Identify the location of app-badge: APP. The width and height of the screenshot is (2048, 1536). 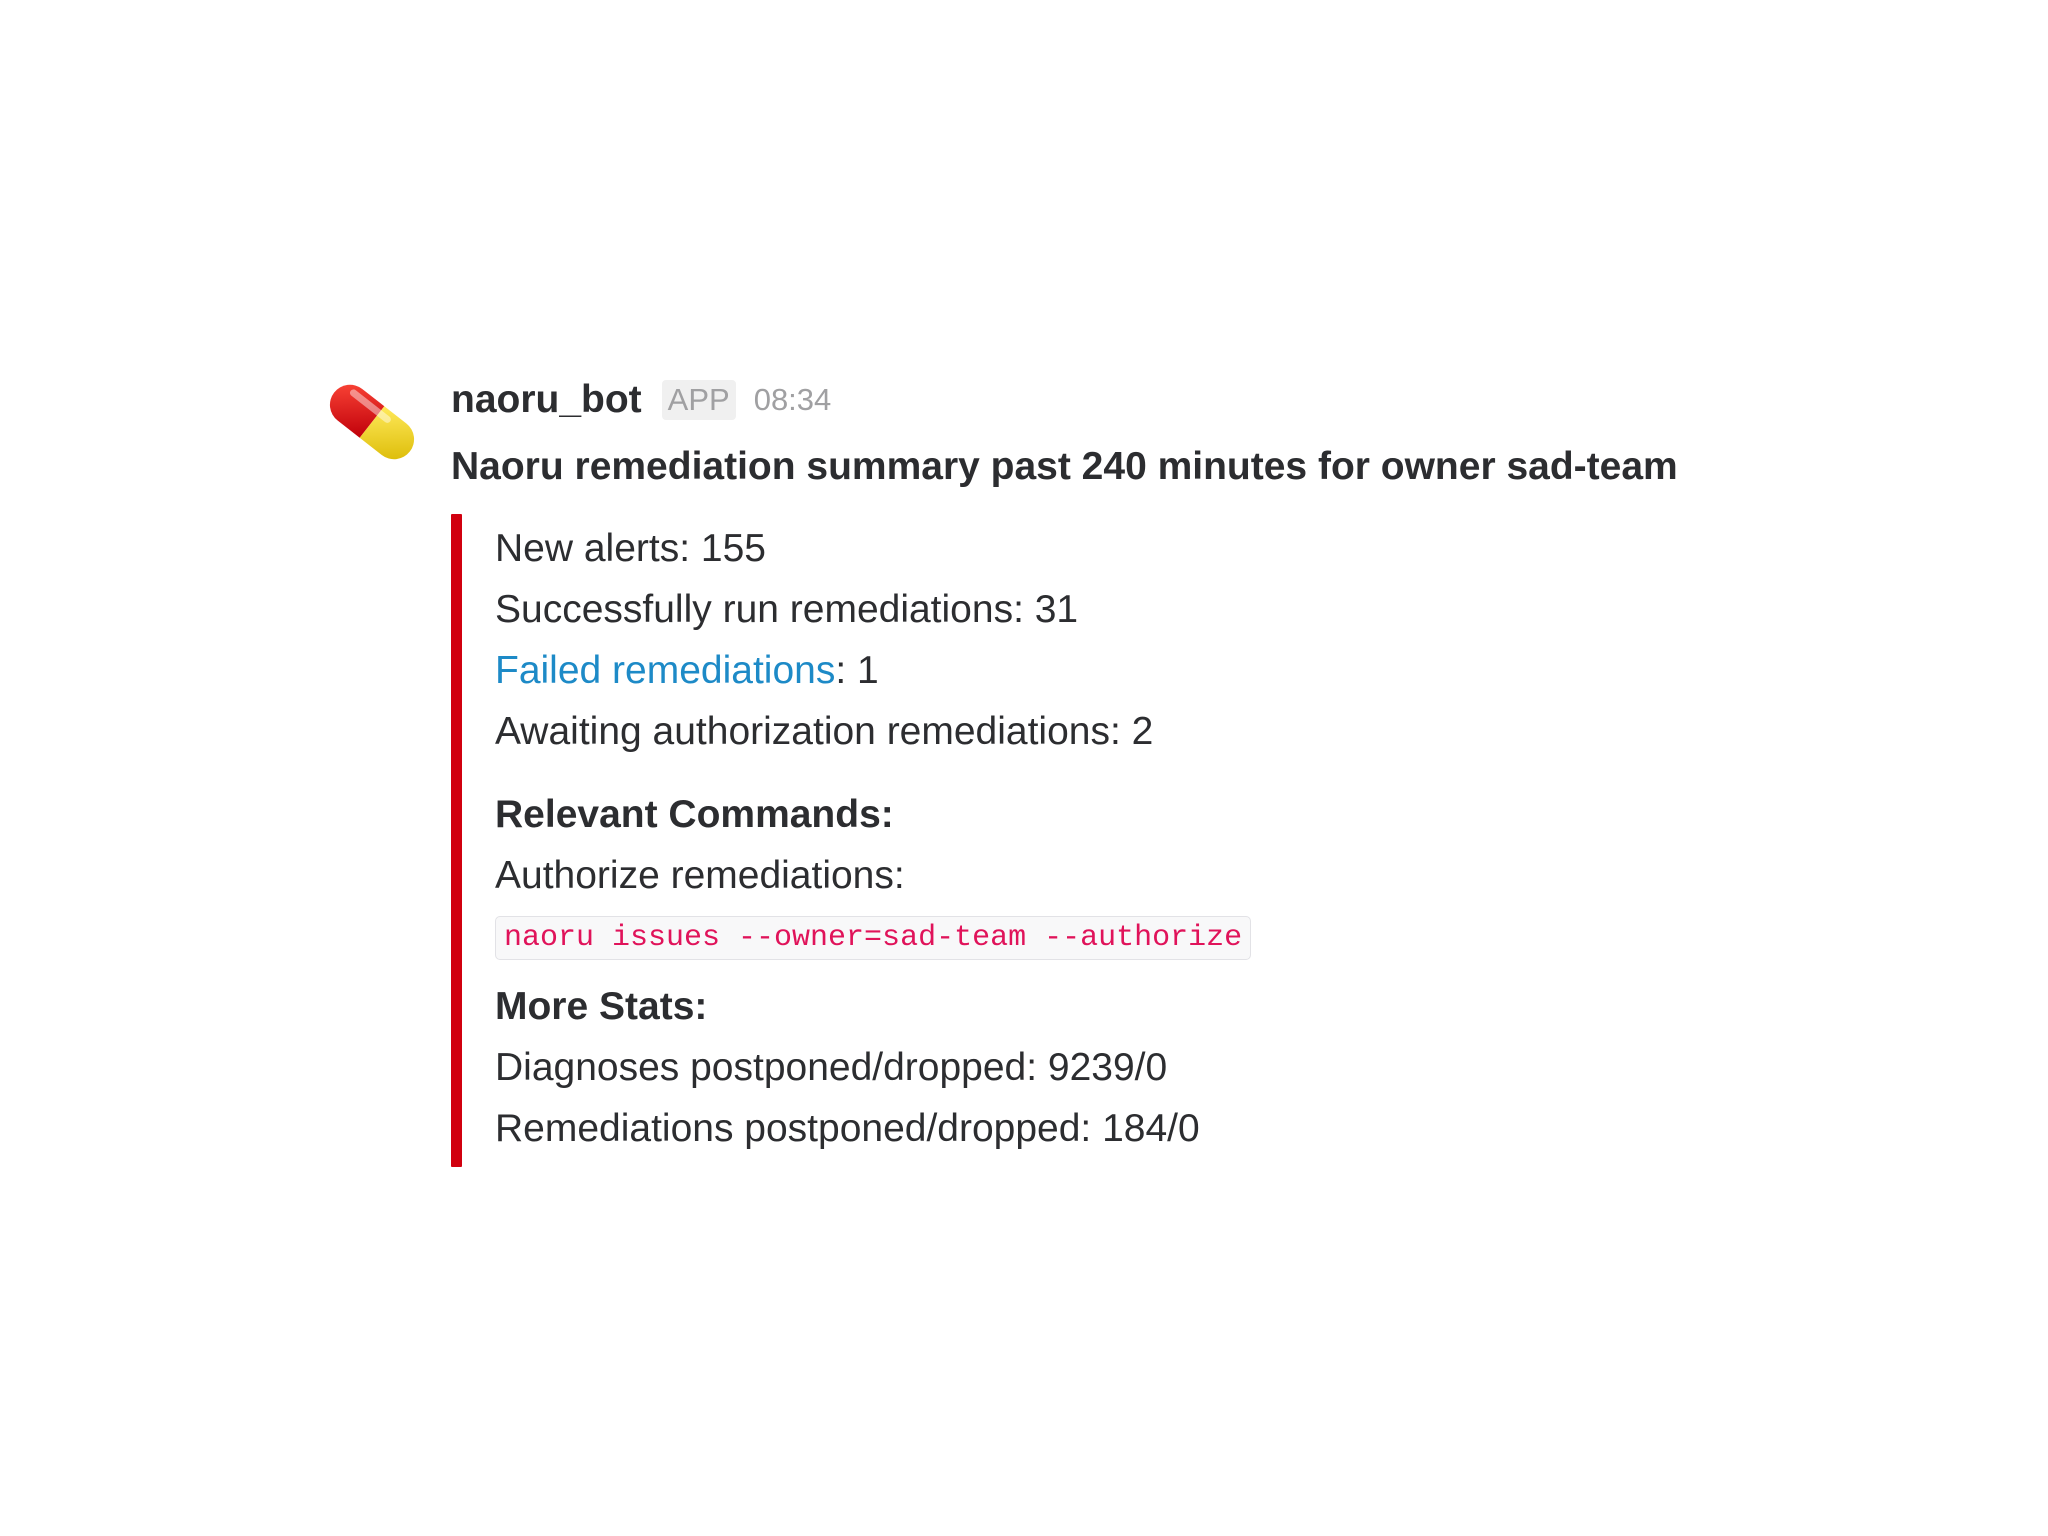
(698, 400).